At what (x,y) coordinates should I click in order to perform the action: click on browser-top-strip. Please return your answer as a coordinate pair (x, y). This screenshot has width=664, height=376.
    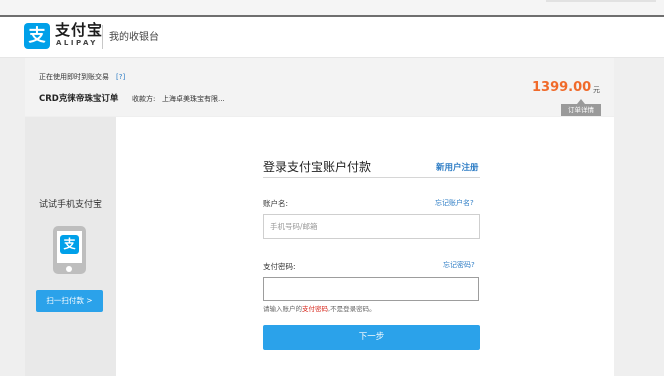
    Looking at the image, I should click on (332, 7).